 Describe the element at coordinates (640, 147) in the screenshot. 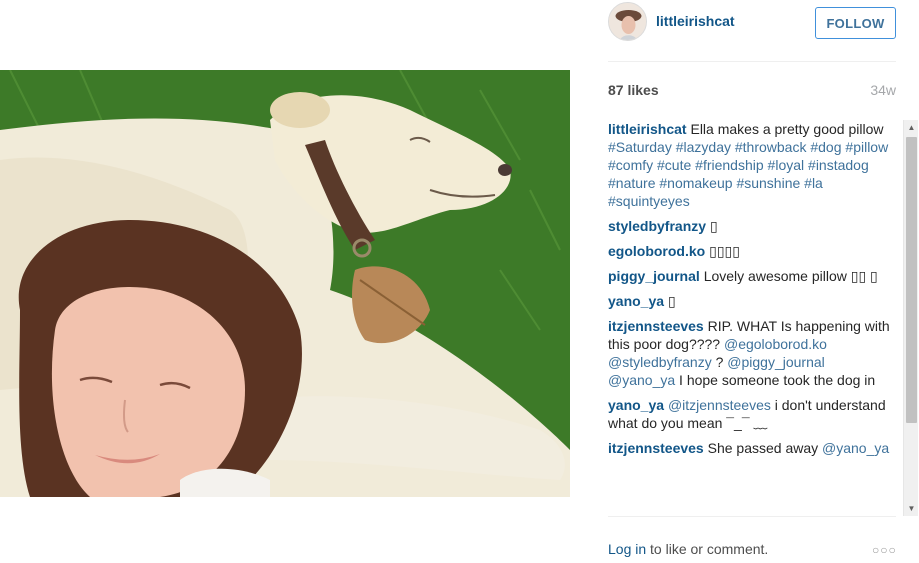

I see `hashtag-link: #Saturday` at that location.